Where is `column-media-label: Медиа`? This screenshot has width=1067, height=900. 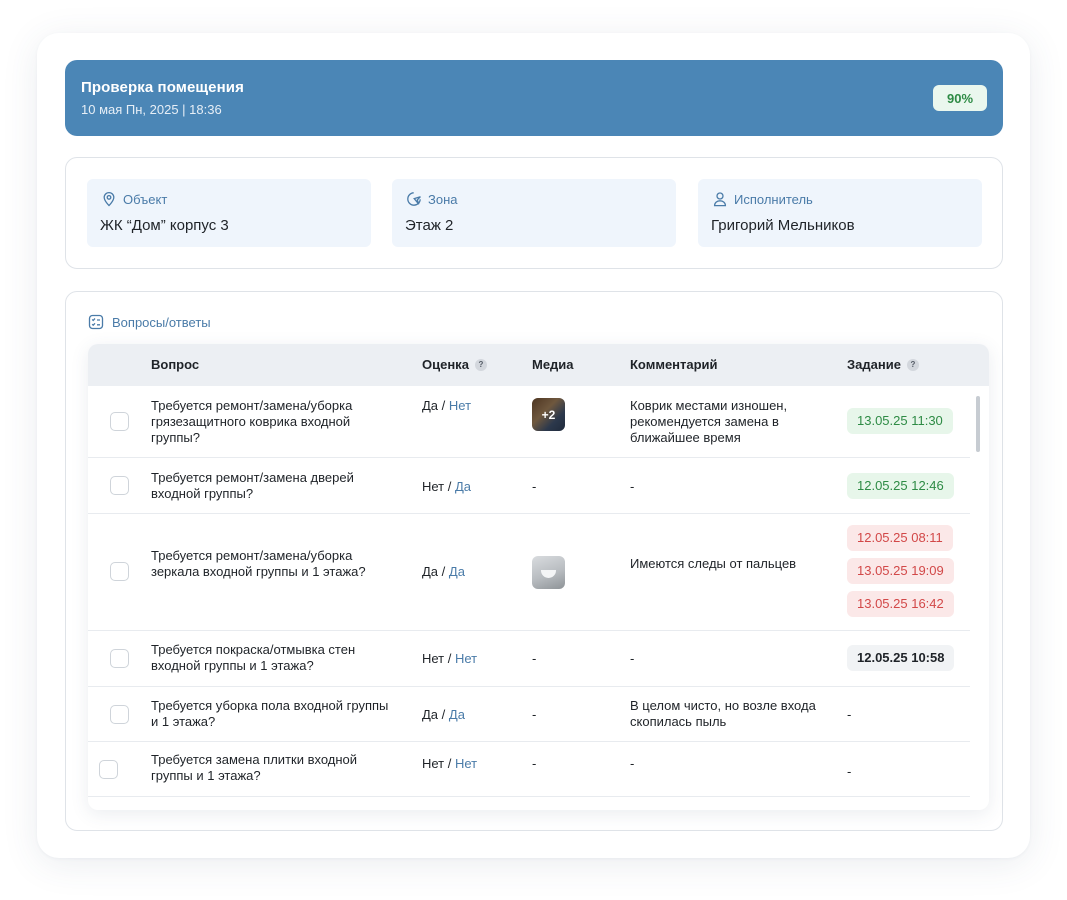 column-media-label: Медиа is located at coordinates (553, 364).